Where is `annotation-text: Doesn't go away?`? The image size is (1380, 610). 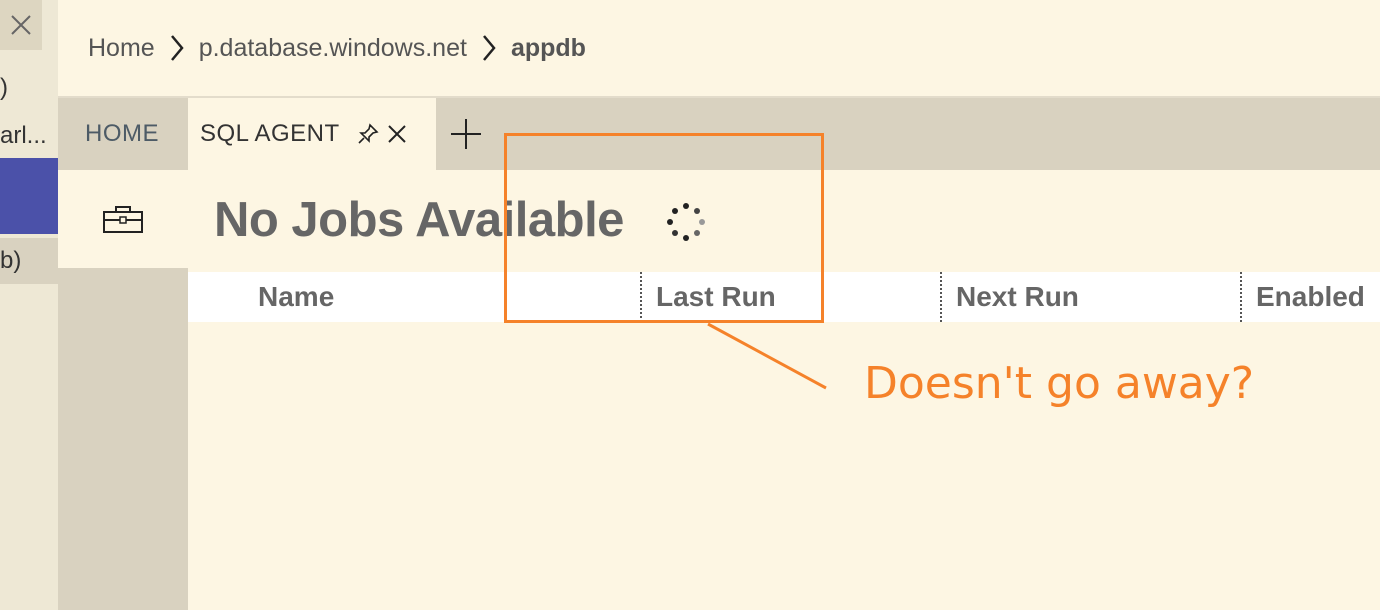
annotation-text: Doesn't go away? is located at coordinates (1059, 383).